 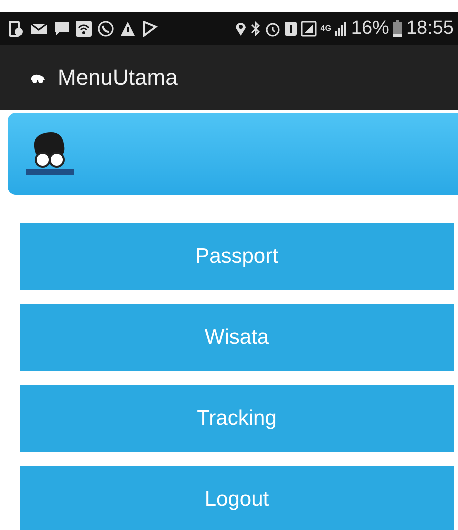 I want to click on menu-button: Passport, so click(x=237, y=256).